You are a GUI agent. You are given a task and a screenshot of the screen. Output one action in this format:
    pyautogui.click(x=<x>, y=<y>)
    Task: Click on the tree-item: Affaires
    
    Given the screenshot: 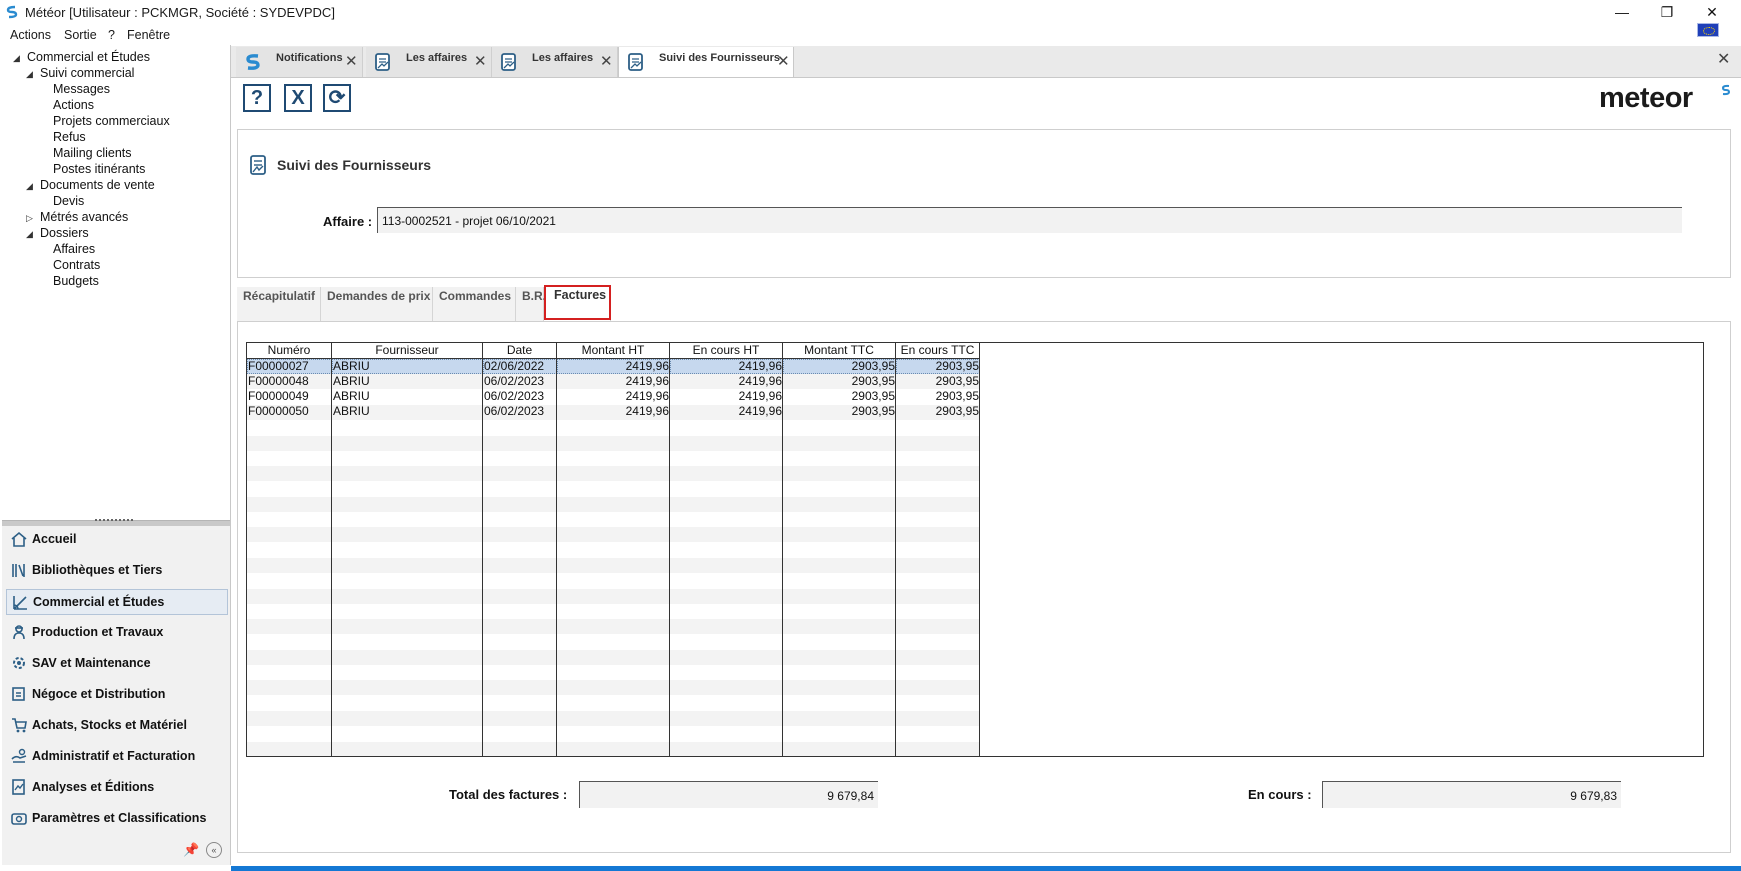 What is the action you would take?
    pyautogui.click(x=74, y=249)
    